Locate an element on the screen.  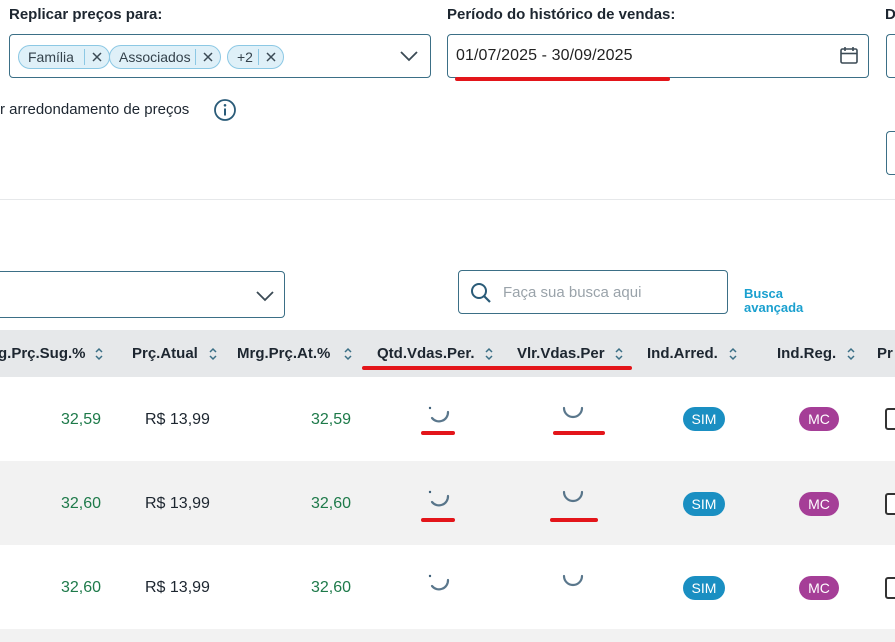
chip-label: +2 is located at coordinates (245, 57).